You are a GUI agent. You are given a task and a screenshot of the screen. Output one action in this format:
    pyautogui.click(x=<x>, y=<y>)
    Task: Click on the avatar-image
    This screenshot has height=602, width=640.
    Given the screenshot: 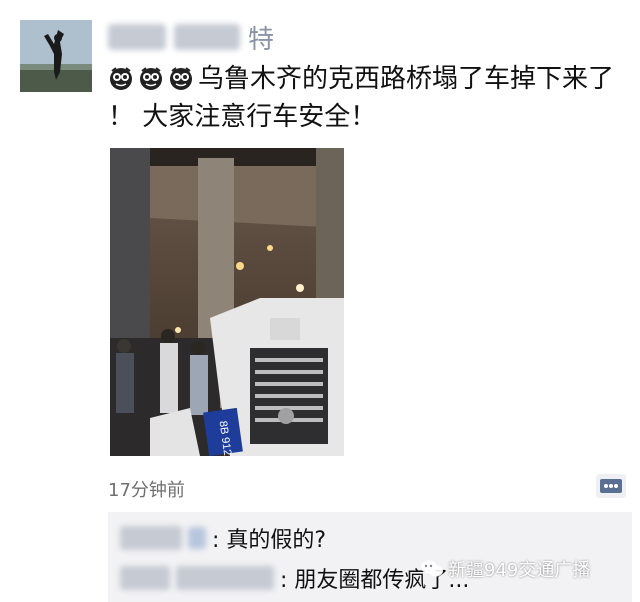 What is the action you would take?
    pyautogui.click(x=56, y=56)
    